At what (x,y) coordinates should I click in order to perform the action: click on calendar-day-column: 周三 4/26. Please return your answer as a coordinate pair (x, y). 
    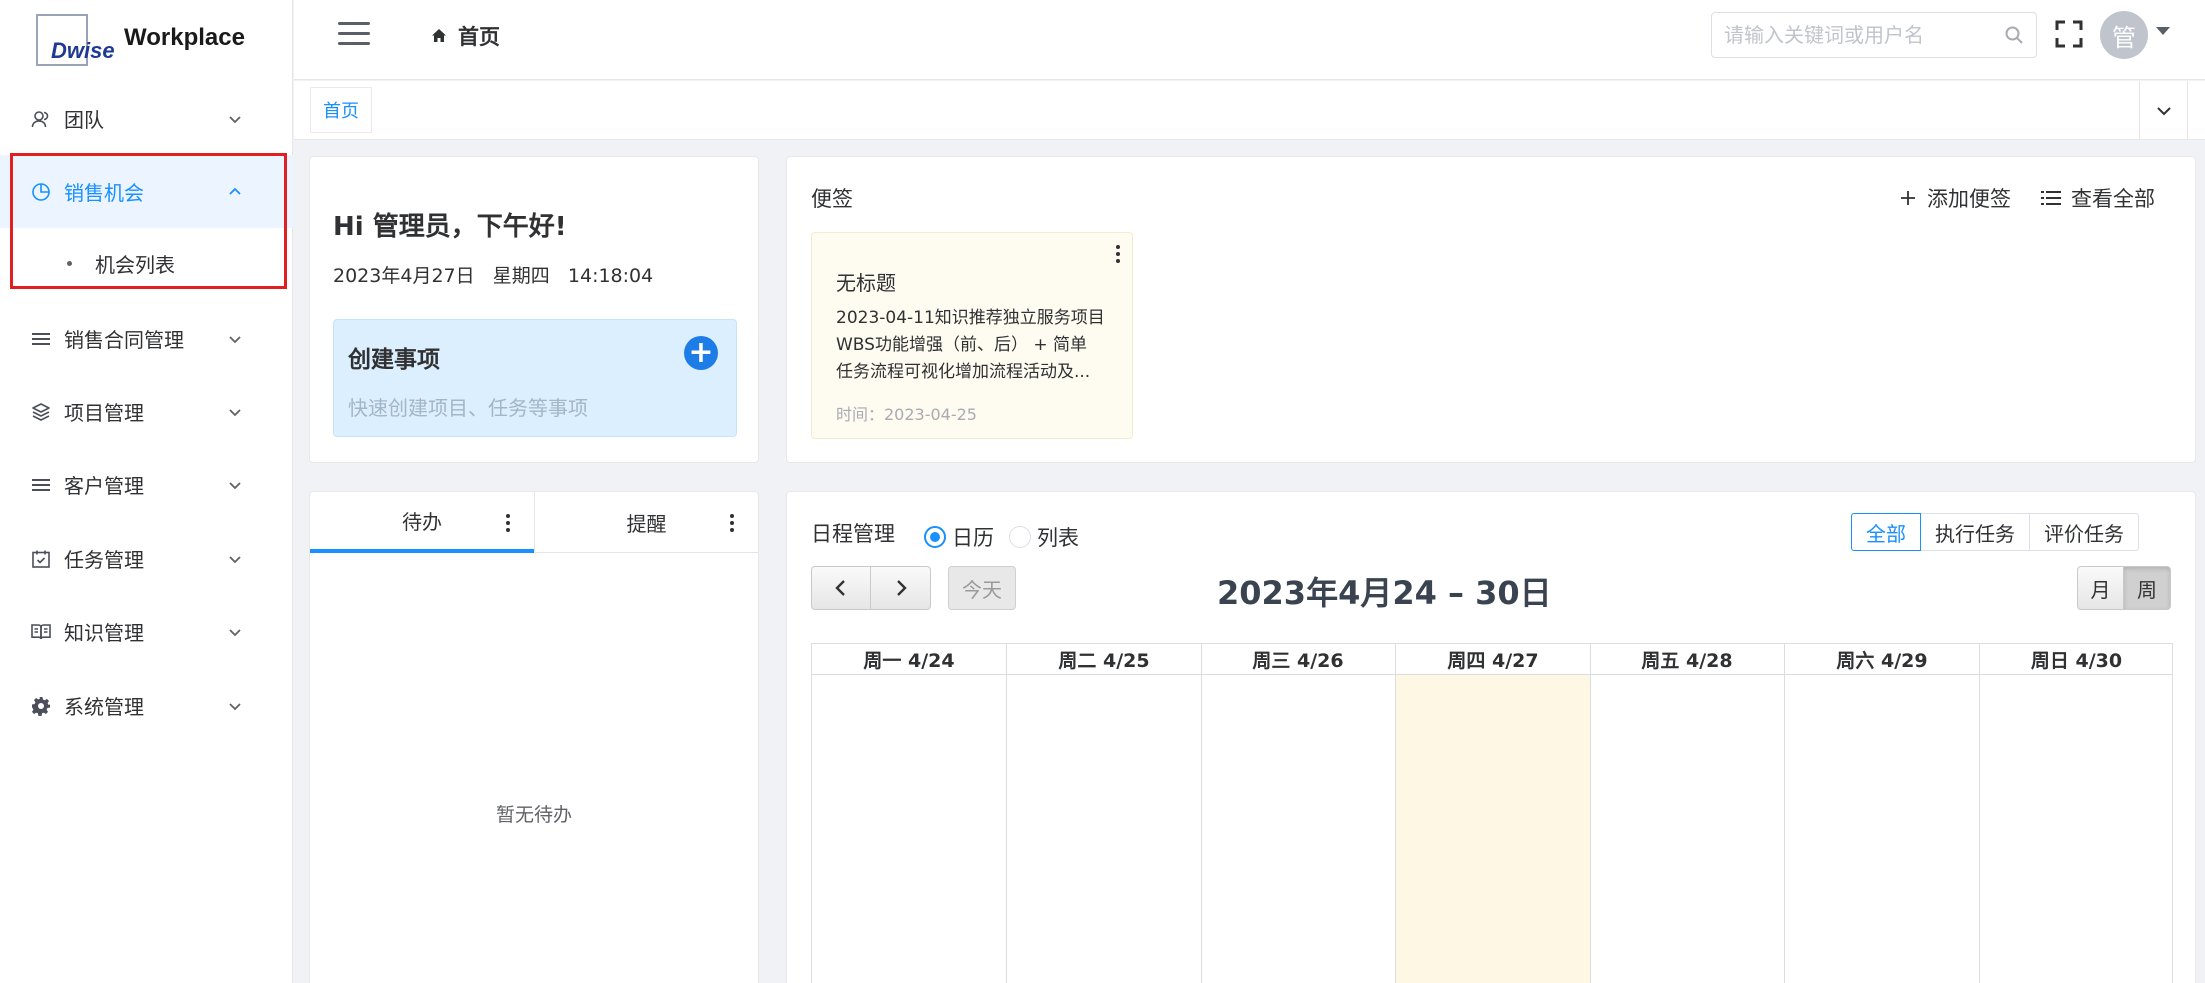
    Looking at the image, I should click on (1298, 813).